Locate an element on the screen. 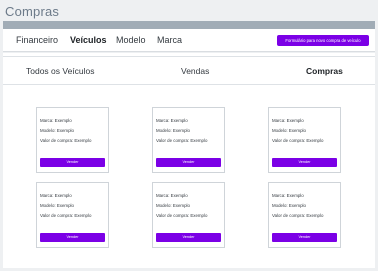  tab-todos-os-veiculos: Todos os Veículos is located at coordinates (60, 71).